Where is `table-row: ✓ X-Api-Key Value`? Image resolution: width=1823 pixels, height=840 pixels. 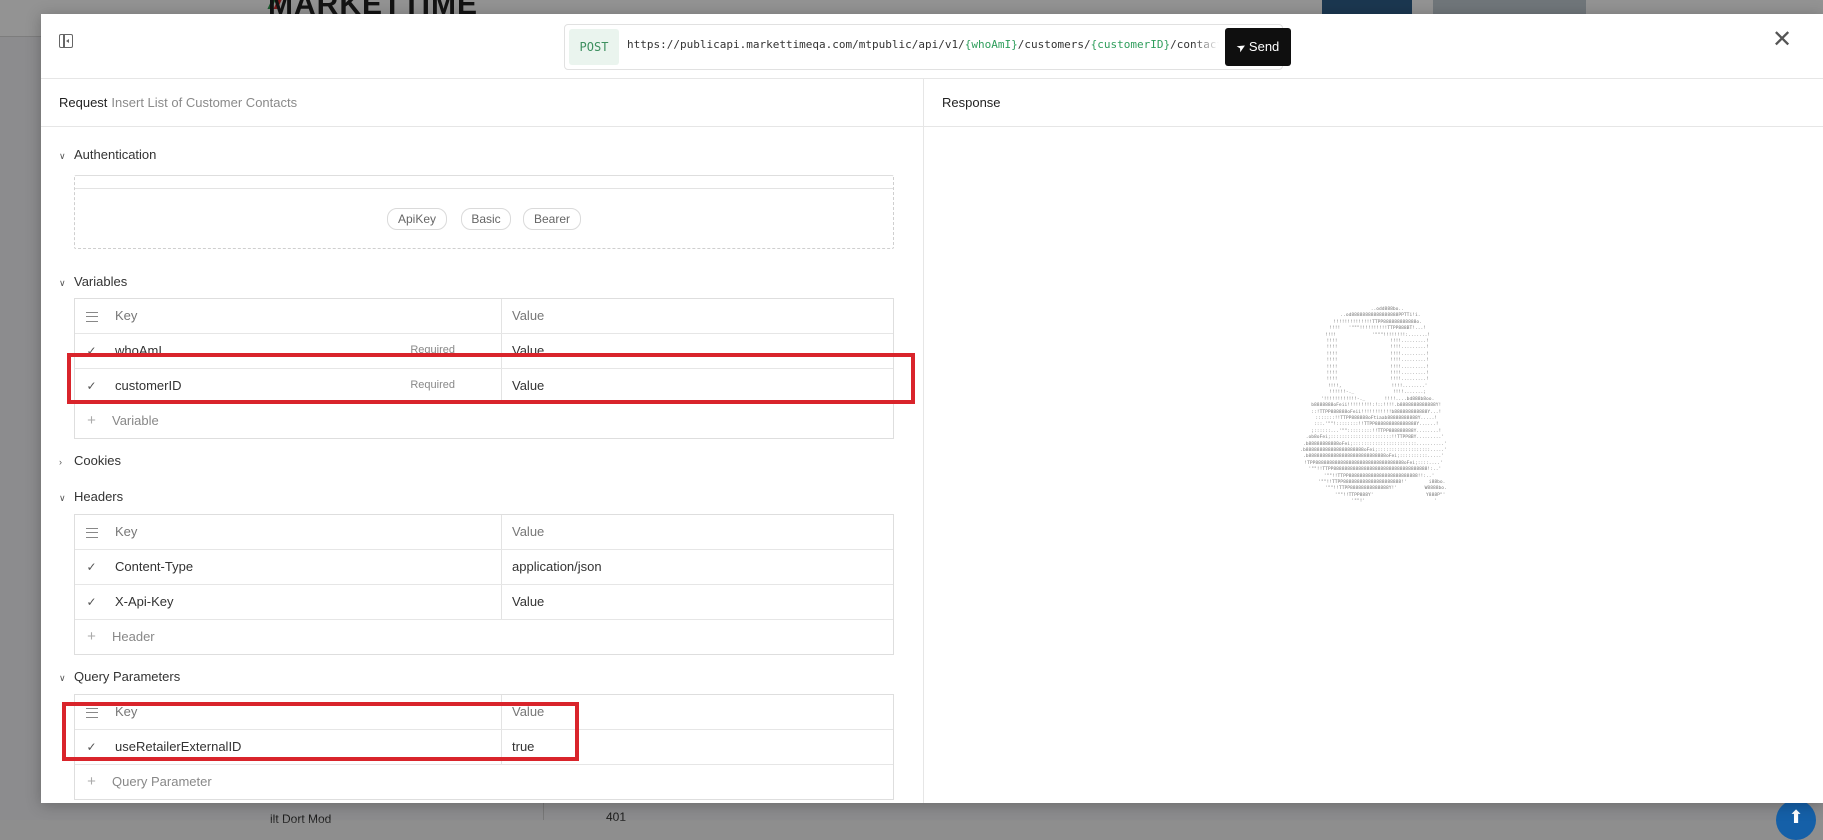
table-row: ✓ X-Api-Key Value is located at coordinates (484, 602).